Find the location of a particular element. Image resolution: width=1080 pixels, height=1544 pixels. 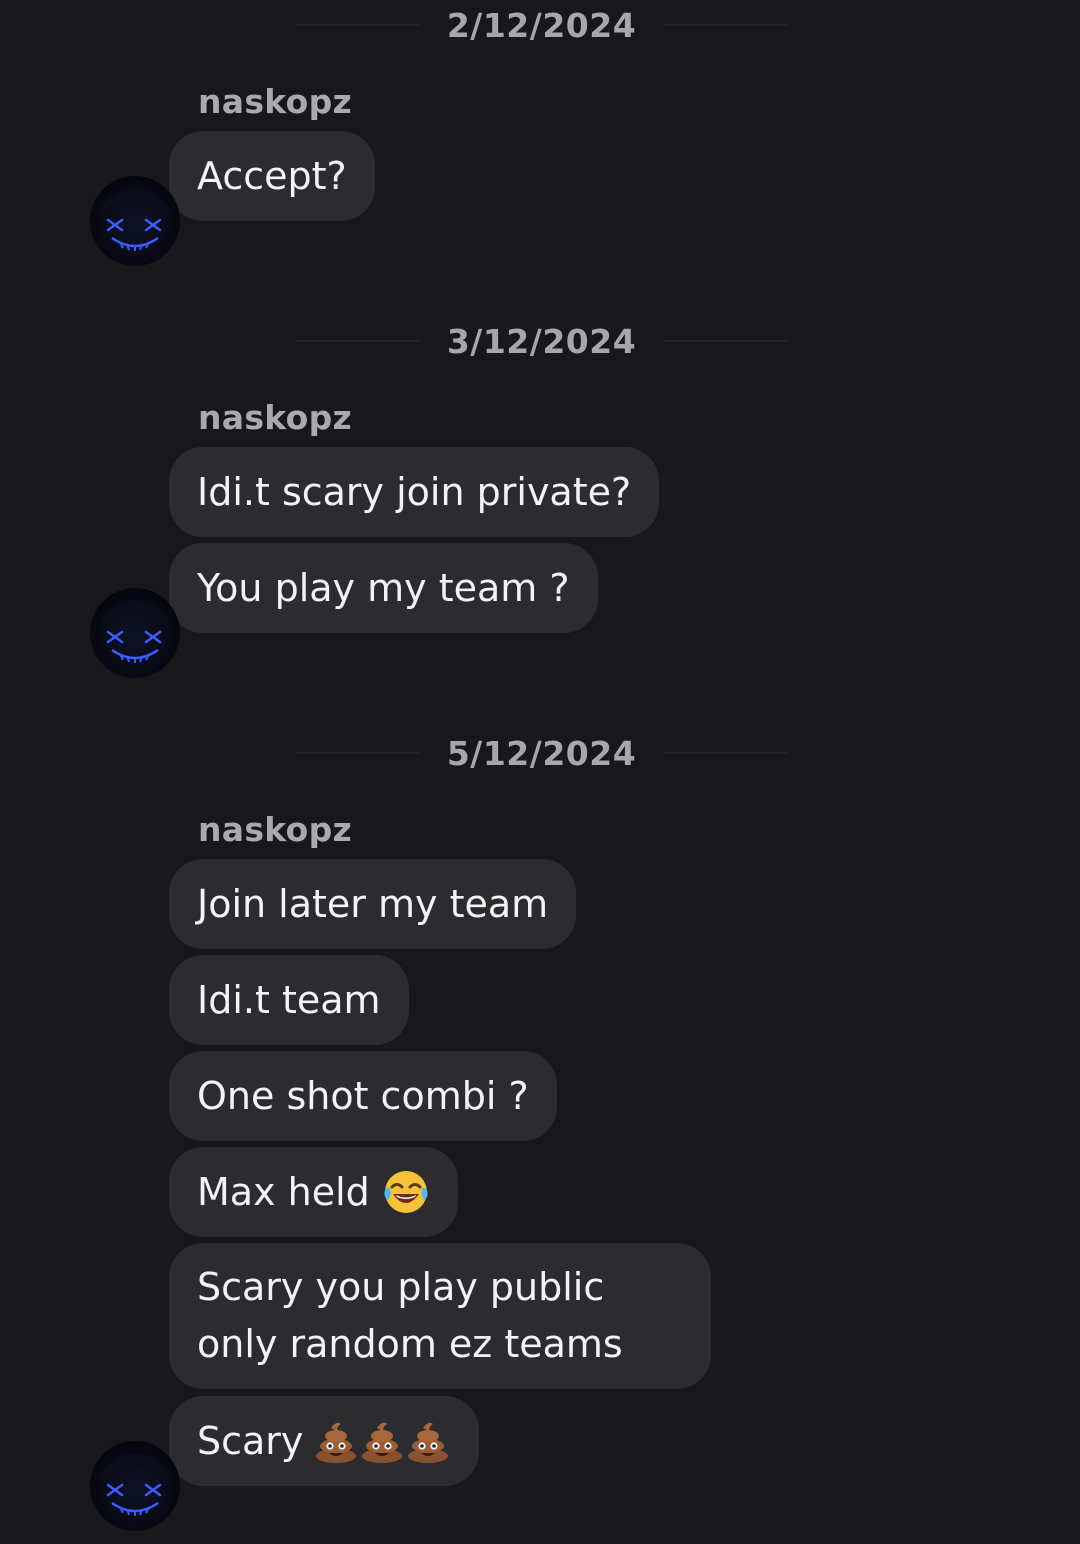

message-bubble: Join later my team is located at coordinates (373, 904).